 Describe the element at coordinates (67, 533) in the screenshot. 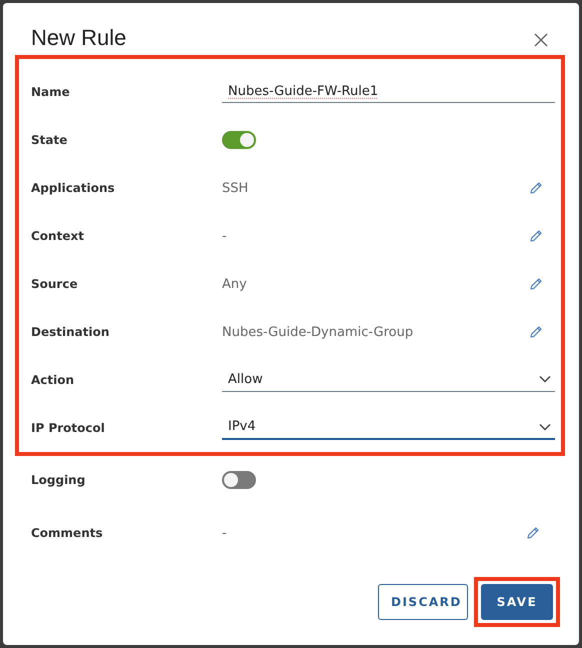

I see `field-label: Comments` at that location.